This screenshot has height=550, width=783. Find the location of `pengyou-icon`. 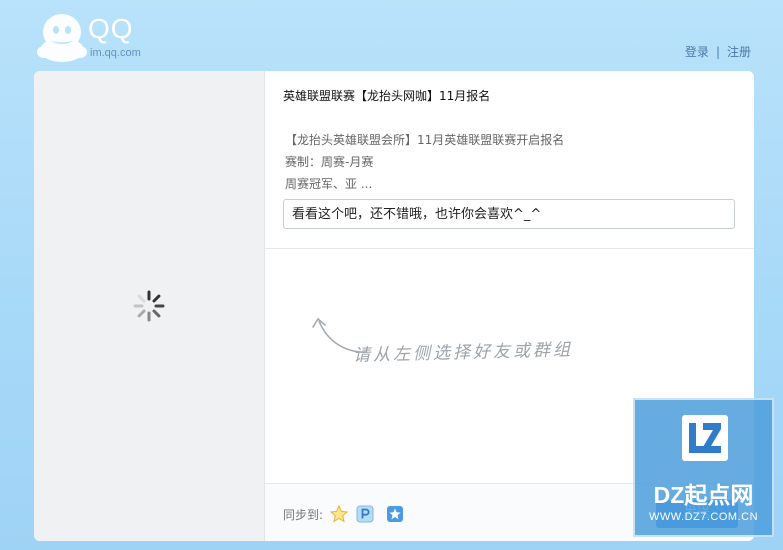

pengyou-icon is located at coordinates (365, 514).